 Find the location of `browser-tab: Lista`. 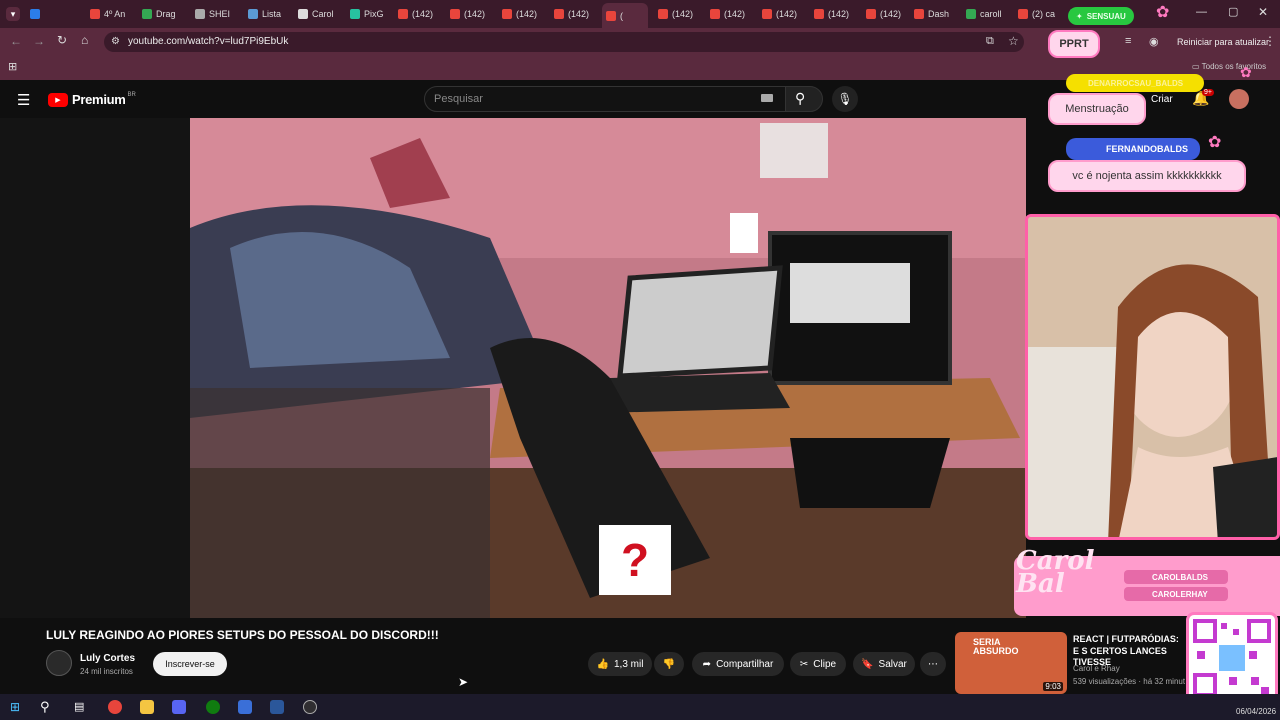

browser-tab: Lista is located at coordinates (267, 14).